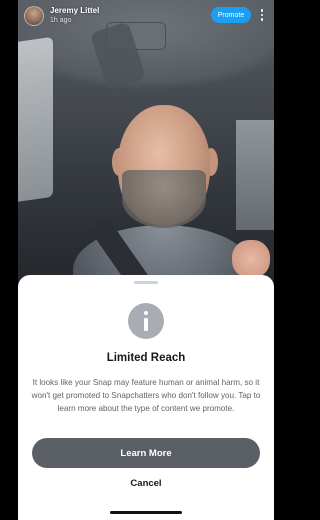 This screenshot has width=320, height=520. What do you see at coordinates (164, 199) in the screenshot?
I see `person-beard` at bounding box center [164, 199].